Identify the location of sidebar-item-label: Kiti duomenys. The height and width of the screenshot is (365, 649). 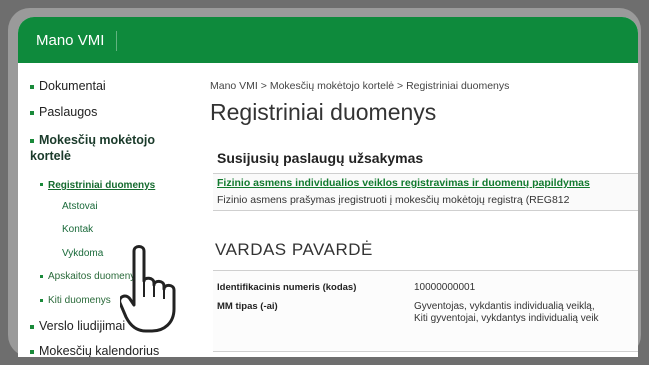
(79, 300).